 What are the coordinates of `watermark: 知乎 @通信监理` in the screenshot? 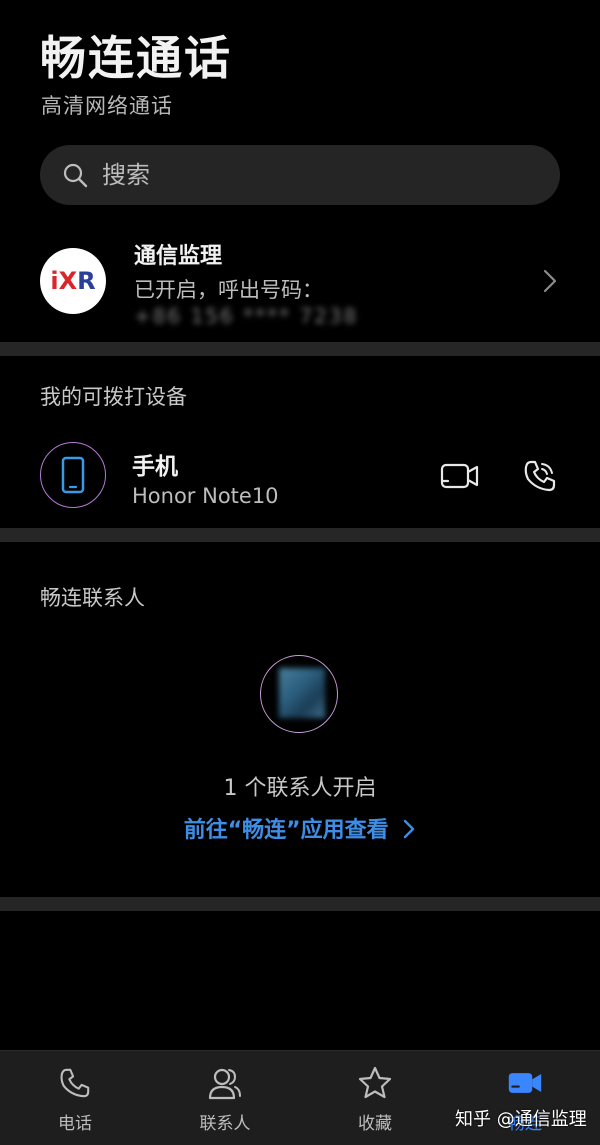 It's located at (521, 1119).